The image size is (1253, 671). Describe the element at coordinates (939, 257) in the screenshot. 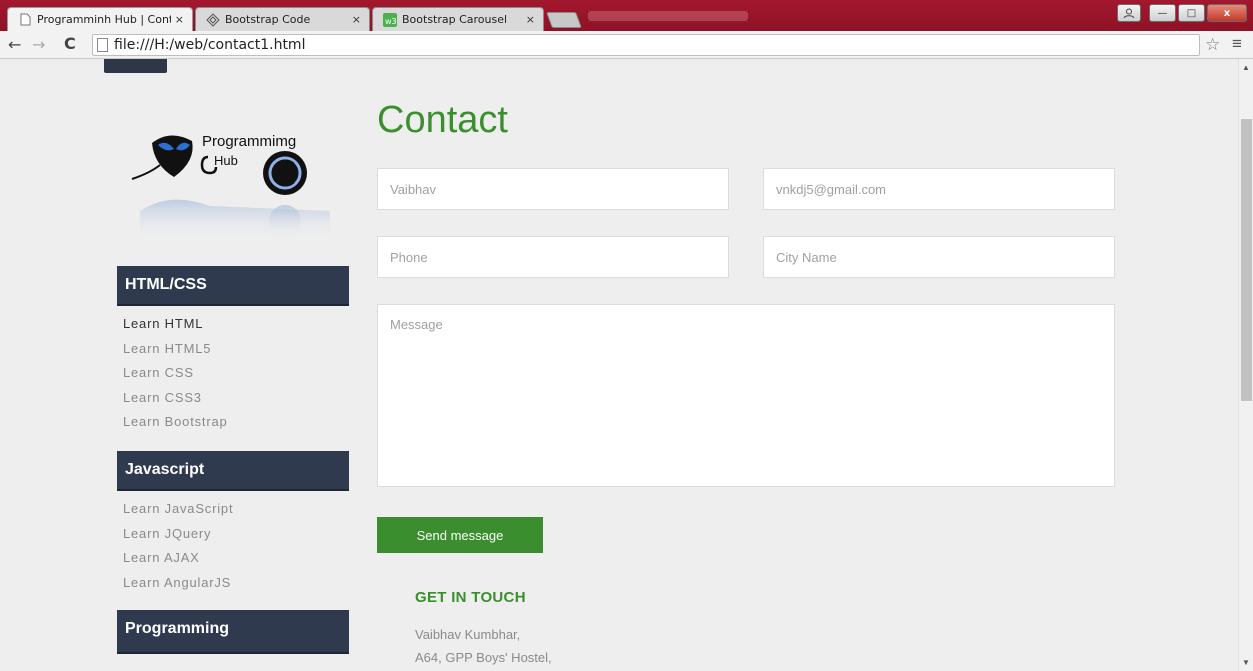

I see `city-field` at that location.